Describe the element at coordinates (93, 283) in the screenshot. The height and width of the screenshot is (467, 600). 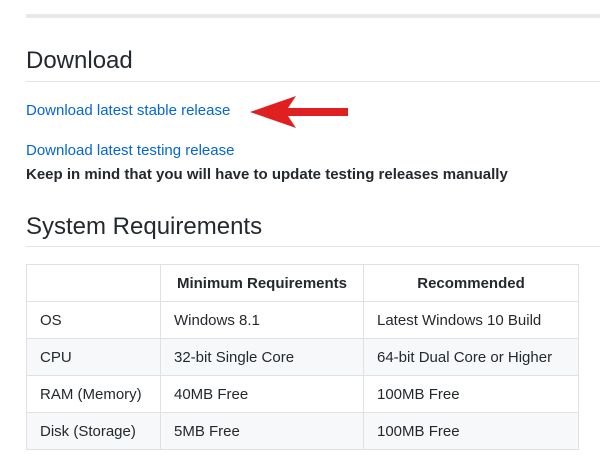
I see `table-header-cell` at that location.